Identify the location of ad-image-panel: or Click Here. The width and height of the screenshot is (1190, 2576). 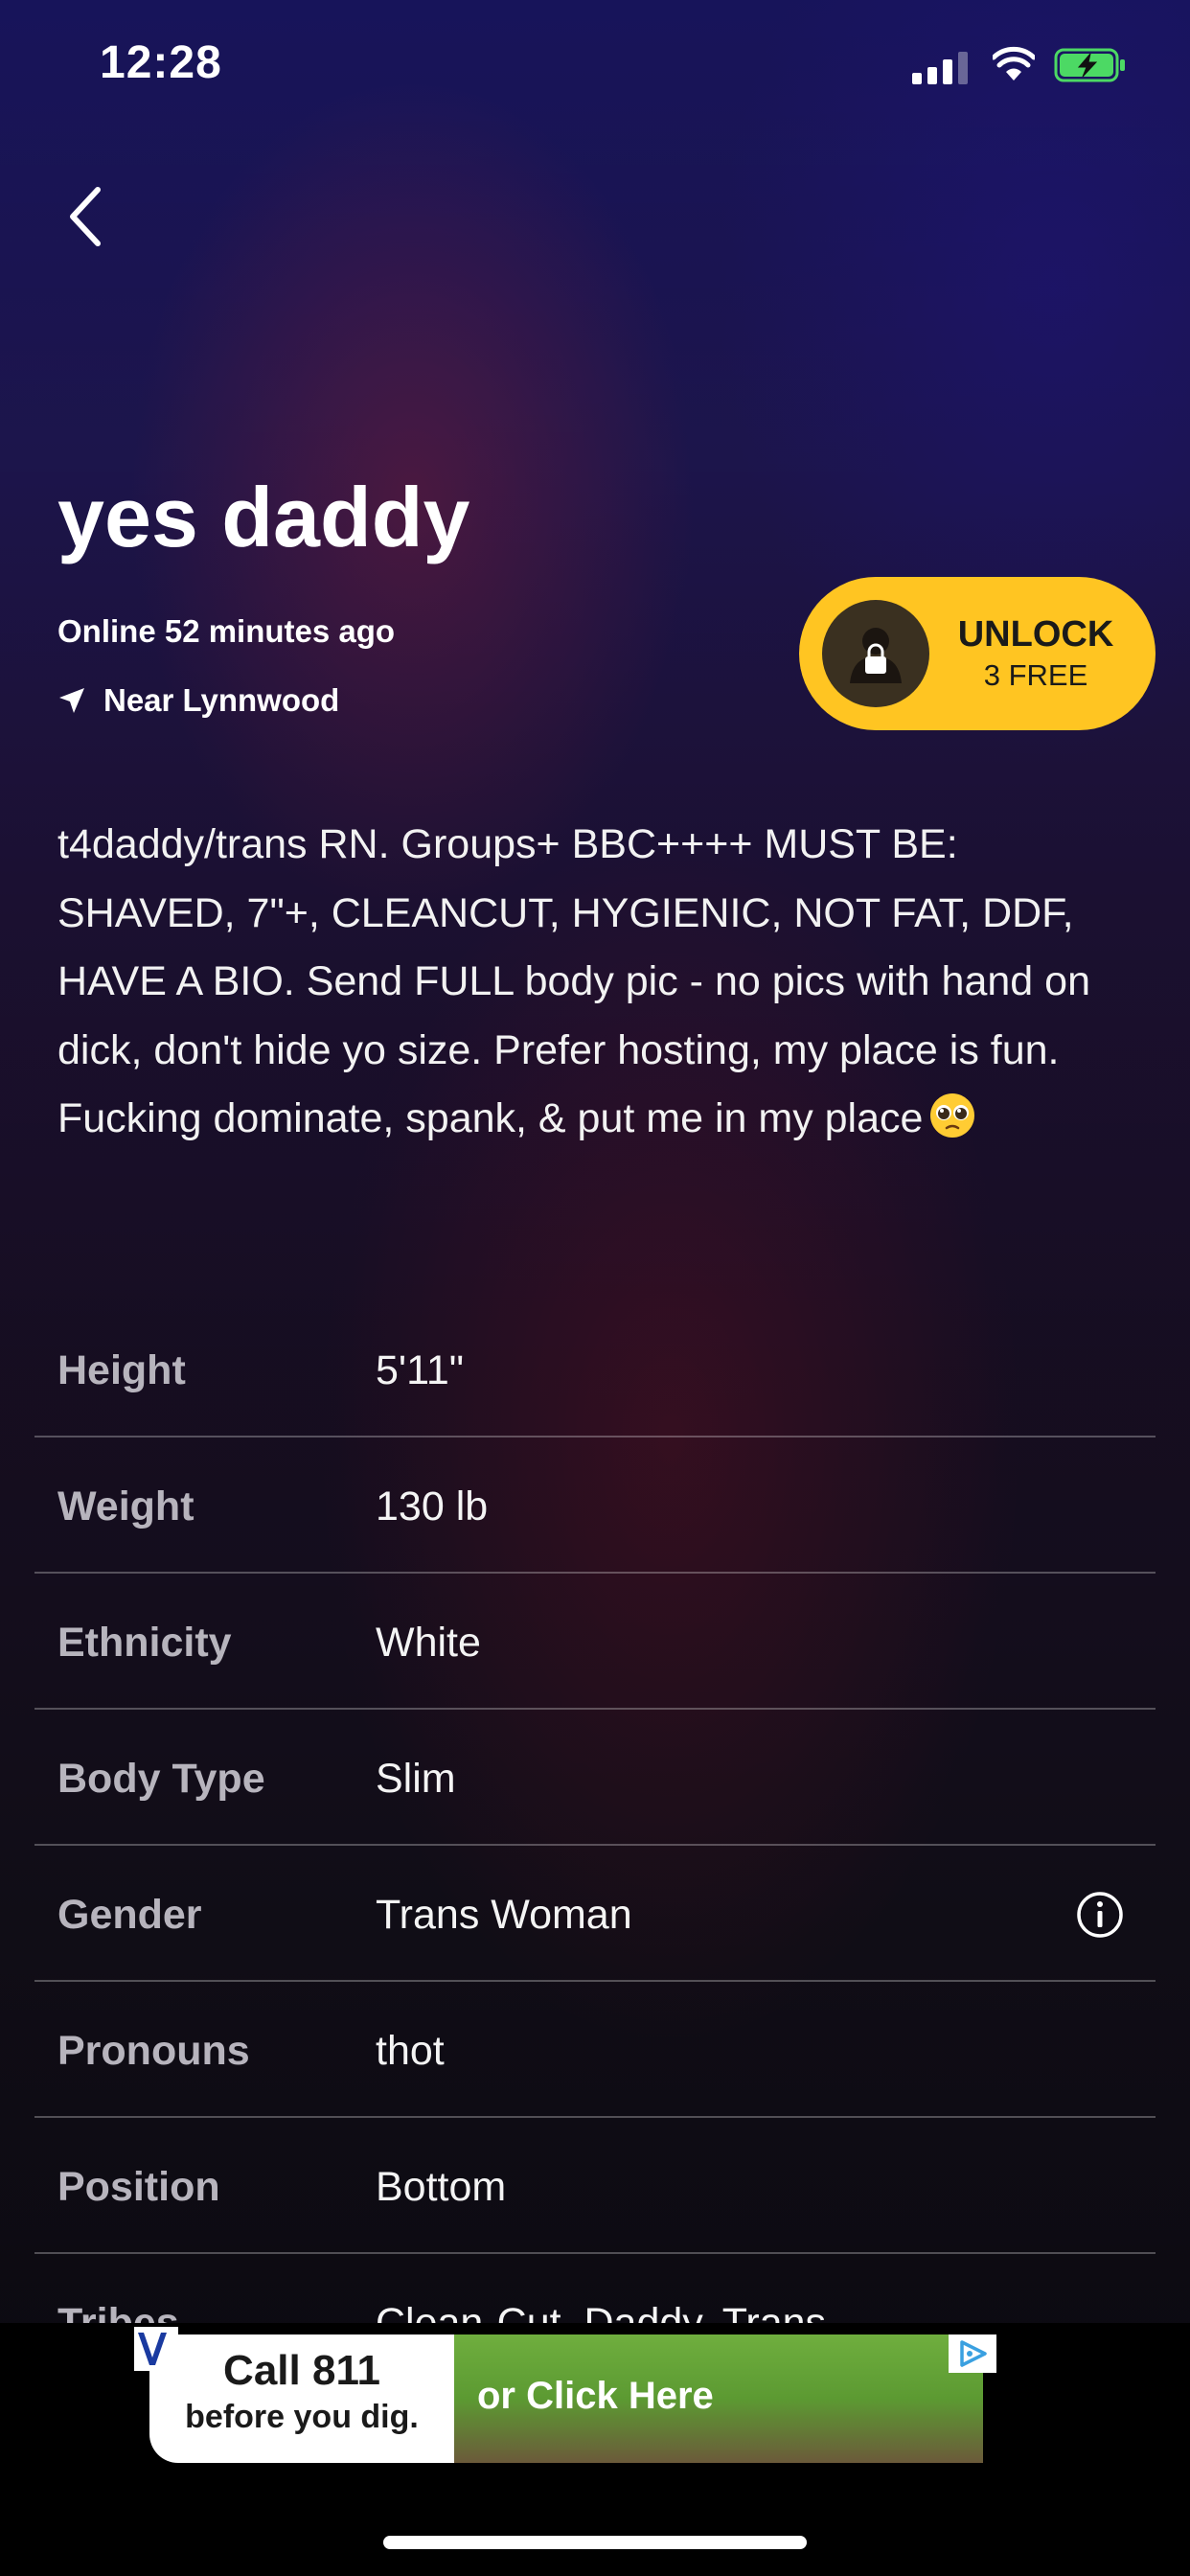
(718, 2398).